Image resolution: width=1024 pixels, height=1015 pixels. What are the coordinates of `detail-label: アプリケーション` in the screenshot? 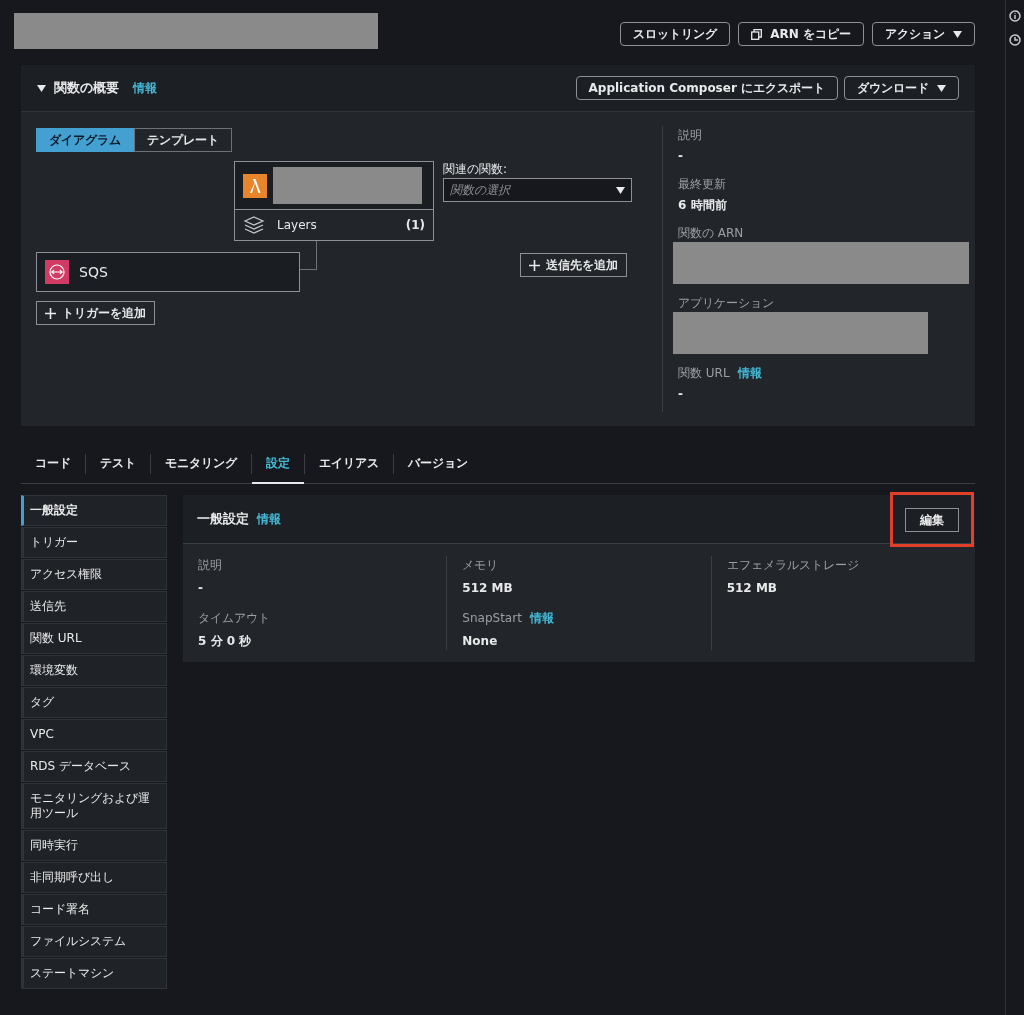 It's located at (726, 303).